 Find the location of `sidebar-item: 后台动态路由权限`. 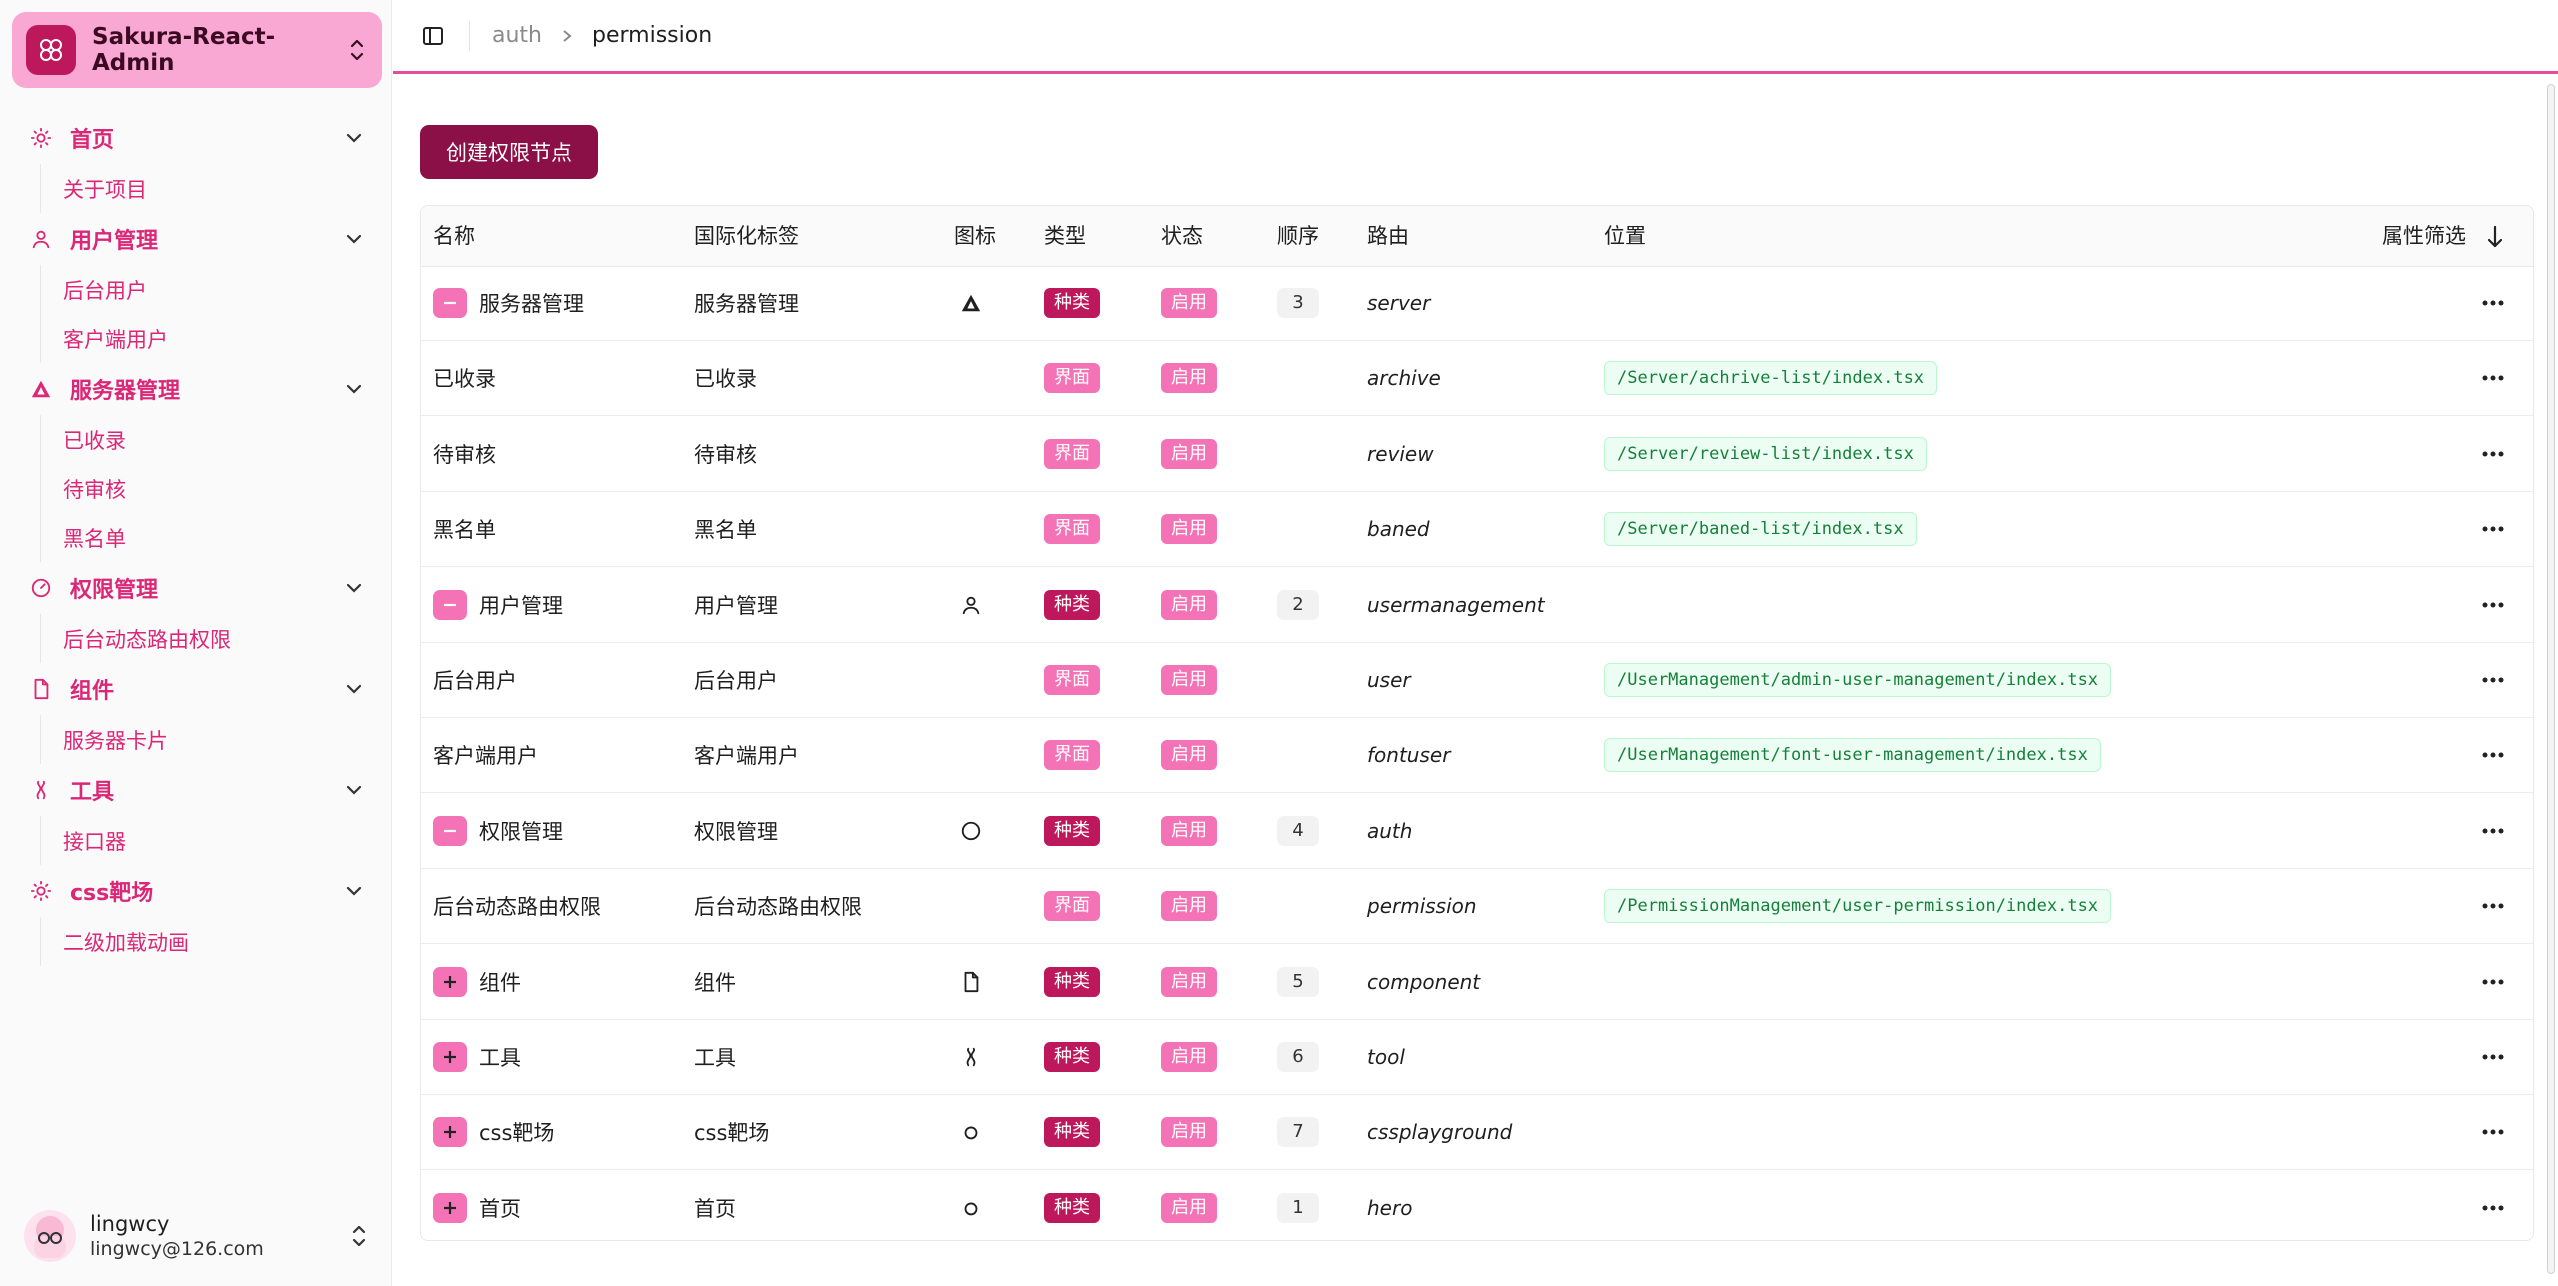

sidebar-item: 后台动态路由权限 is located at coordinates (216, 638).